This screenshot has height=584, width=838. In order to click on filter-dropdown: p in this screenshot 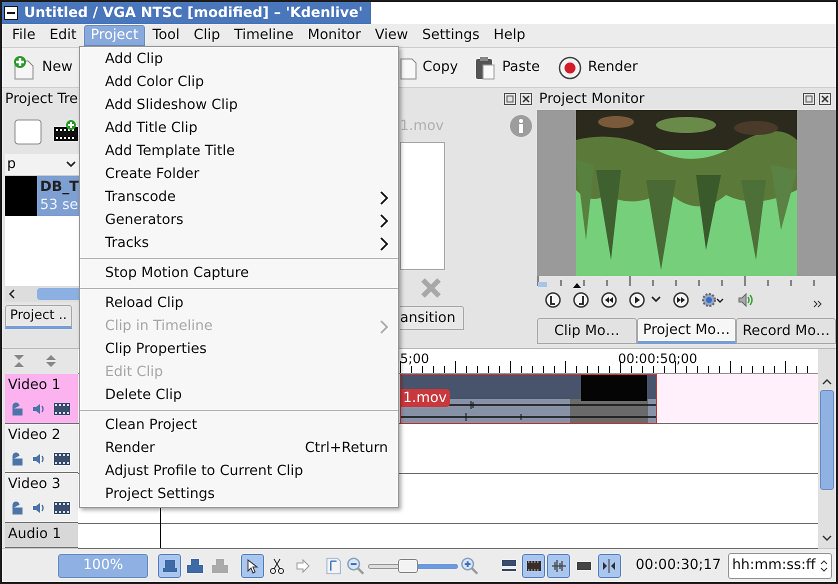, I will do `click(42, 165)`.